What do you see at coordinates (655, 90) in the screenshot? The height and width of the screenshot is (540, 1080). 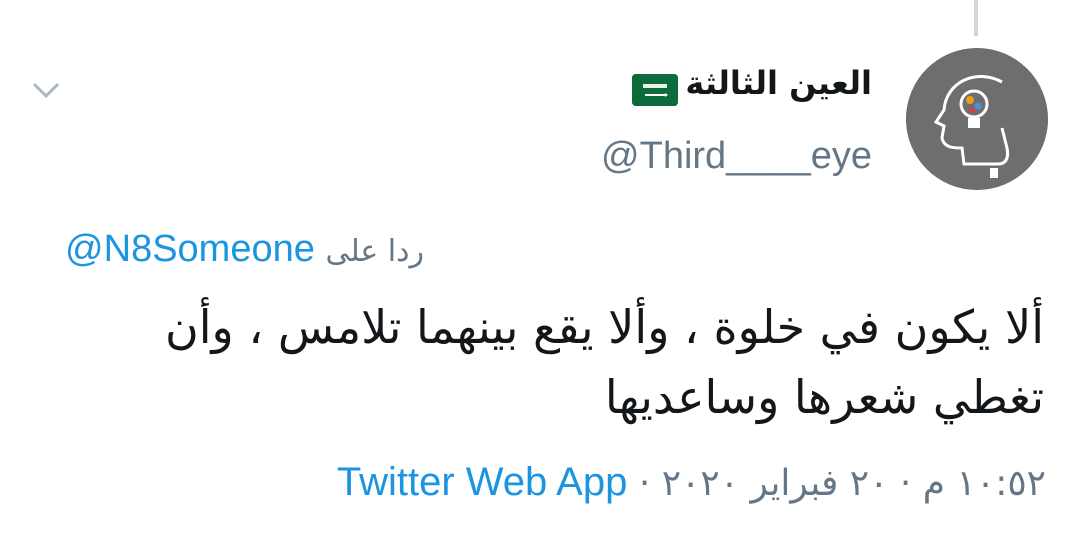 I see `saudi-flag-icon` at bounding box center [655, 90].